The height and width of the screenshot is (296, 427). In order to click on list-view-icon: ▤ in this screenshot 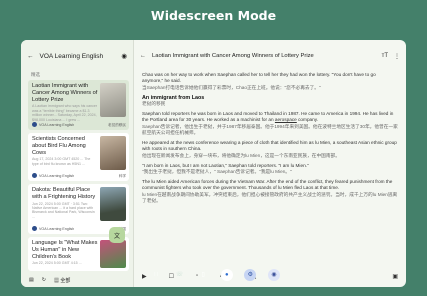, I will do `click(31, 280)`.